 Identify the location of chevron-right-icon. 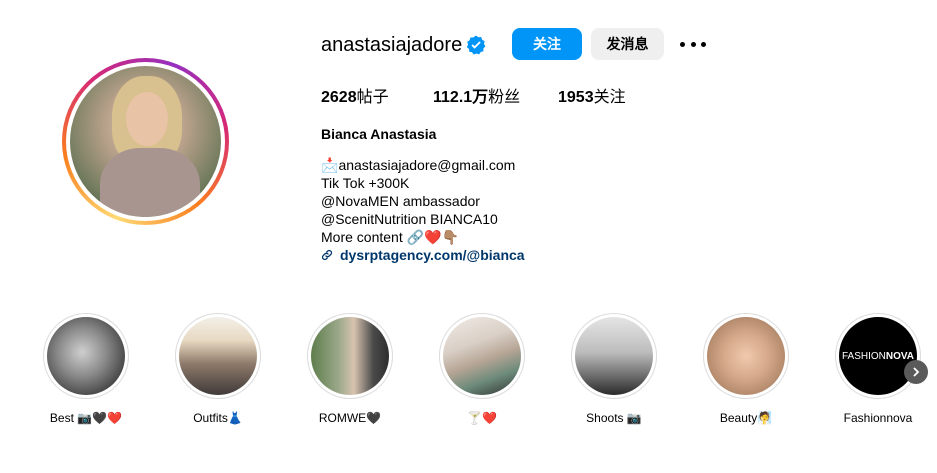
(916, 372).